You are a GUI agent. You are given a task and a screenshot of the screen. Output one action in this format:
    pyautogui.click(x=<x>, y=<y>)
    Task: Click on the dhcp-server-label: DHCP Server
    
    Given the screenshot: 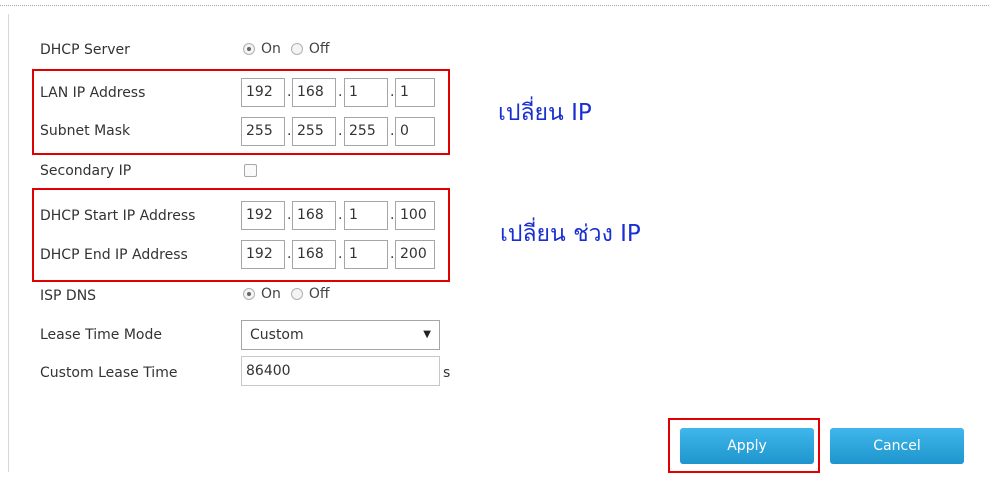 What is the action you would take?
    pyautogui.click(x=85, y=50)
    